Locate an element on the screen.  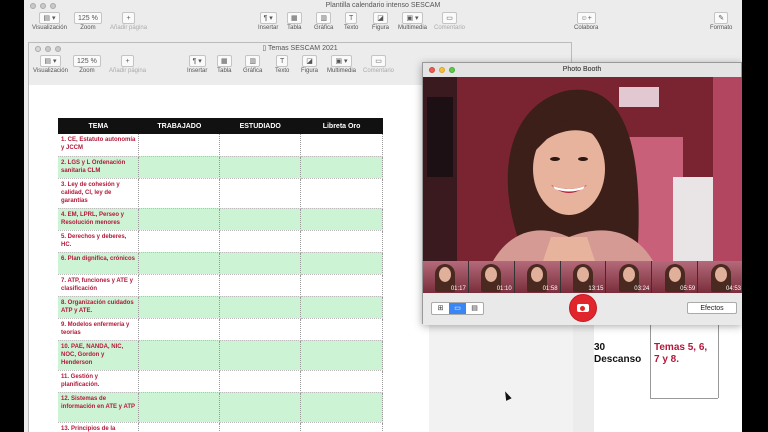
toolbar-collaborate: ☺+ Colabora is located at coordinates (586, 21).